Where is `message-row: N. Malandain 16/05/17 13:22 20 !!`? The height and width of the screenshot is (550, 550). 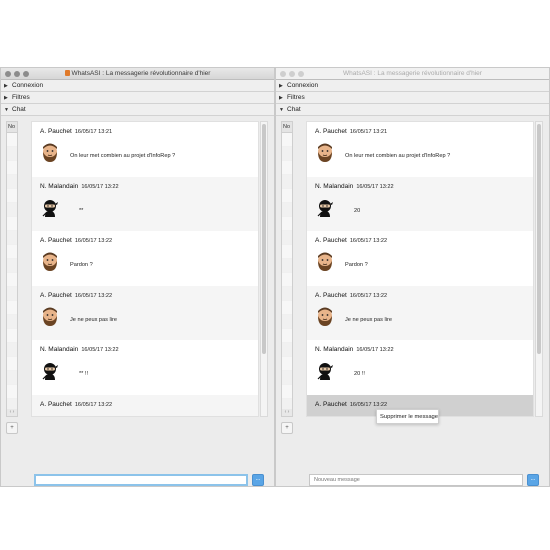
message-row: N. Malandain 16/05/17 13:22 20 !! is located at coordinates (420, 367).